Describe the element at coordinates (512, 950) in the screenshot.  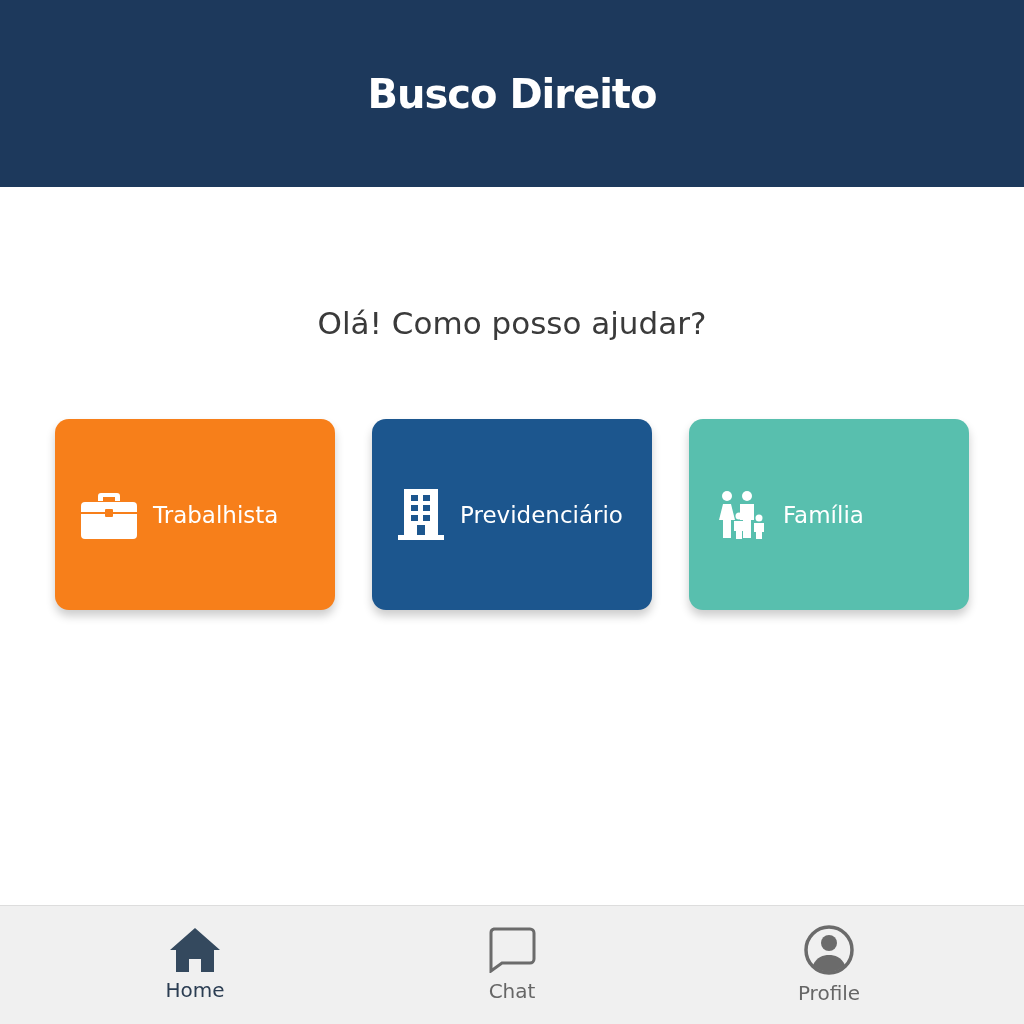
I see `chat-icon` at that location.